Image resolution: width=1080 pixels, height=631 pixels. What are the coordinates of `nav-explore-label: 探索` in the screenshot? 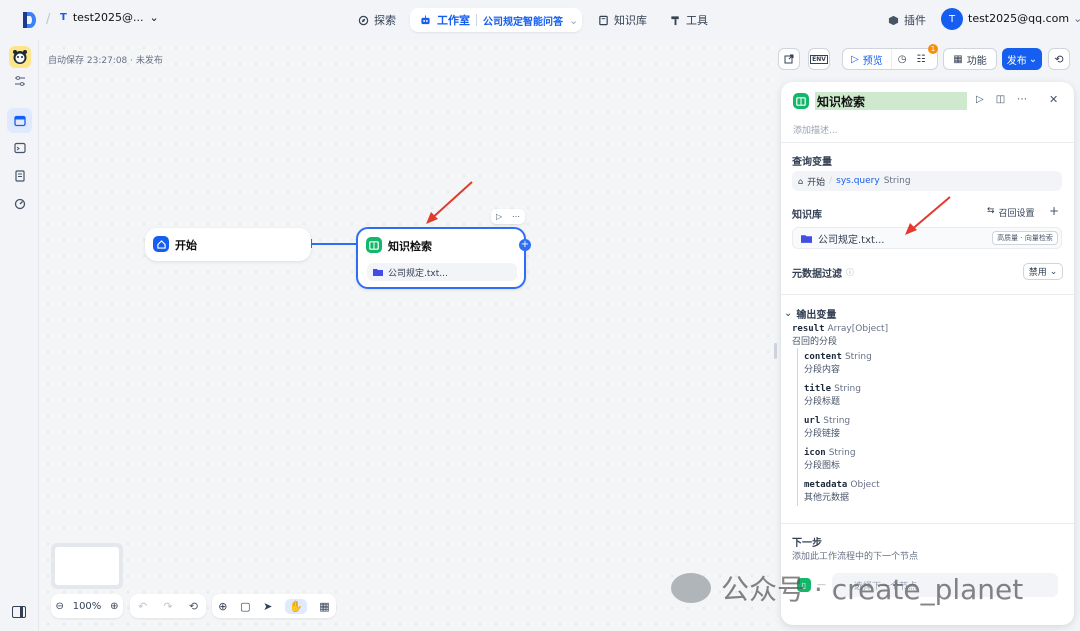 It's located at (385, 20).